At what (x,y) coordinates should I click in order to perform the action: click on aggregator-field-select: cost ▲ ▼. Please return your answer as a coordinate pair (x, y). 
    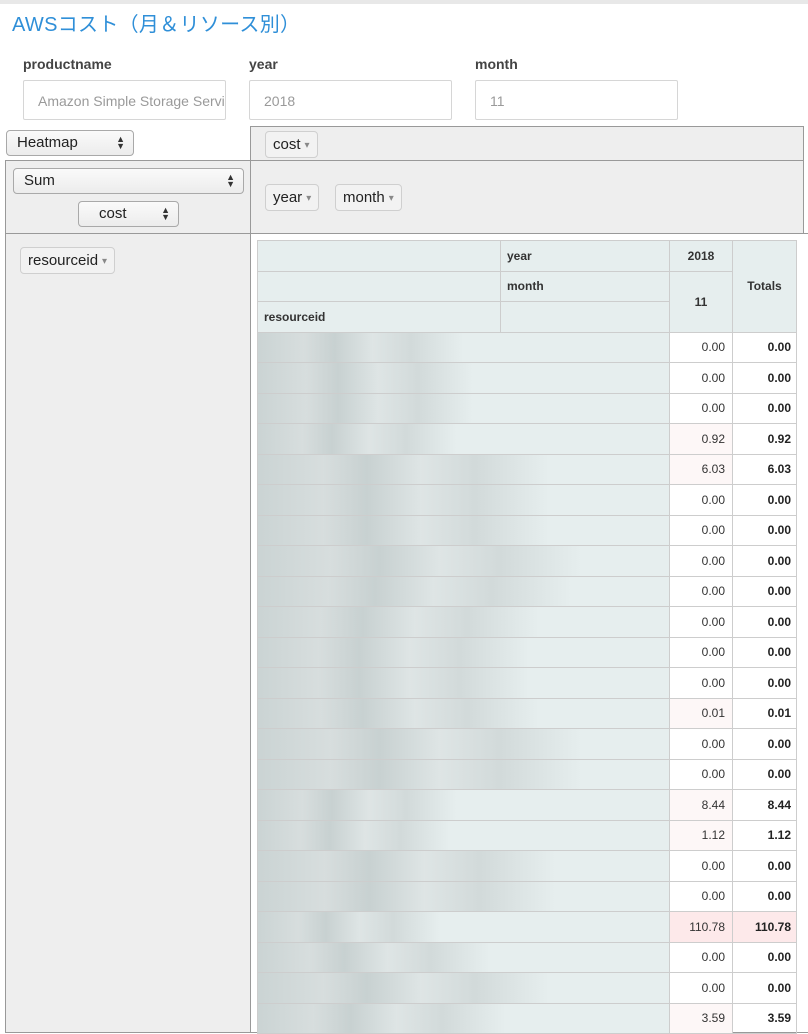
    Looking at the image, I should click on (128, 214).